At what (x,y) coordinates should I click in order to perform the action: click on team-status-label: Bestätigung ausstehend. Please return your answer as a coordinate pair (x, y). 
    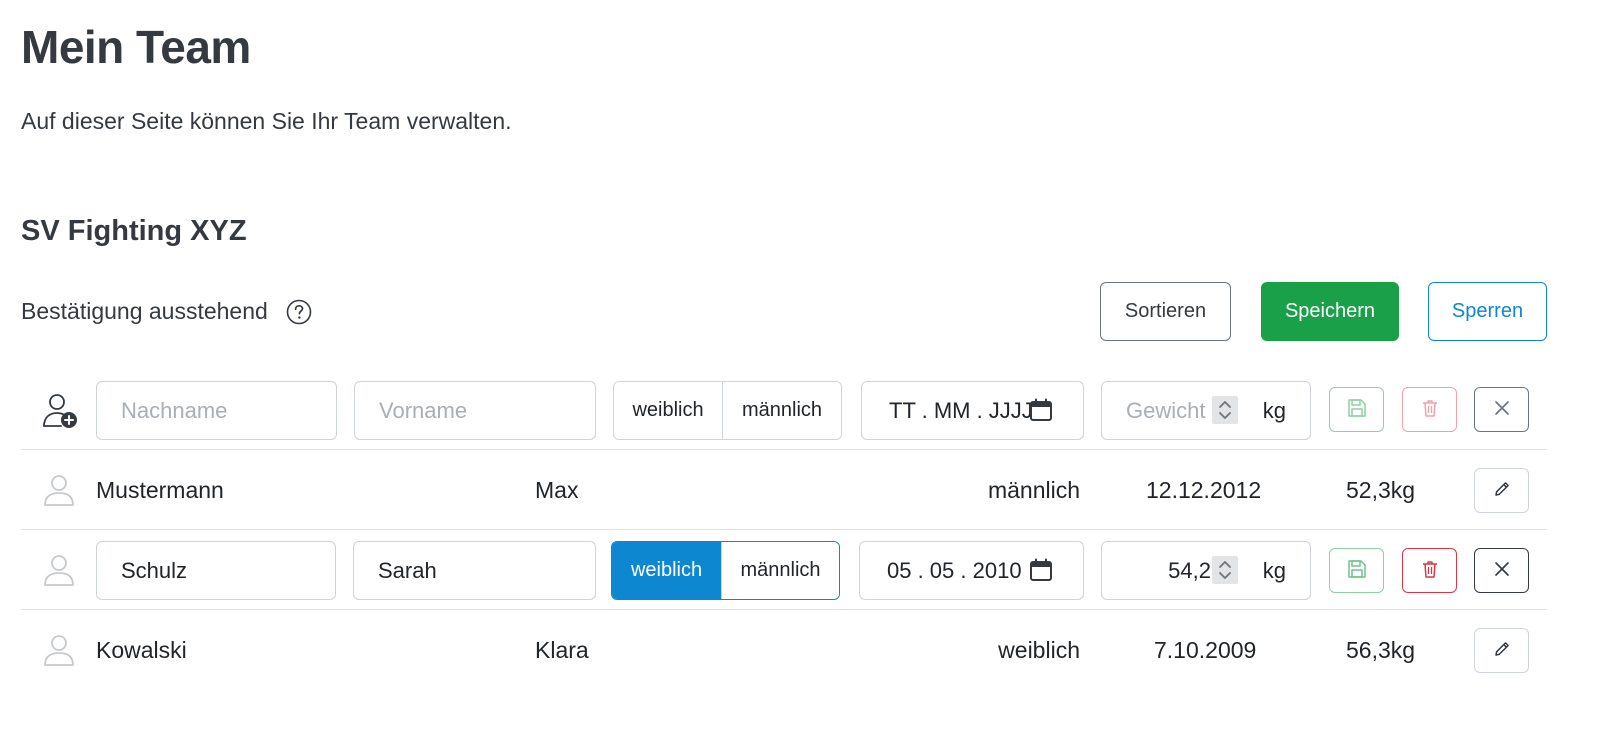
    Looking at the image, I should click on (144, 311).